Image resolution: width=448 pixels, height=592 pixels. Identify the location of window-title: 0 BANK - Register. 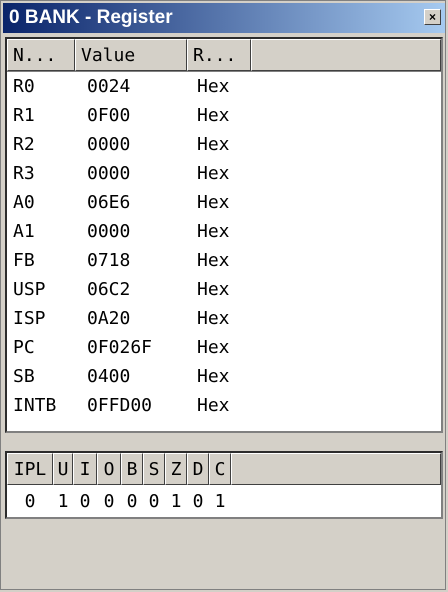
(91, 17).